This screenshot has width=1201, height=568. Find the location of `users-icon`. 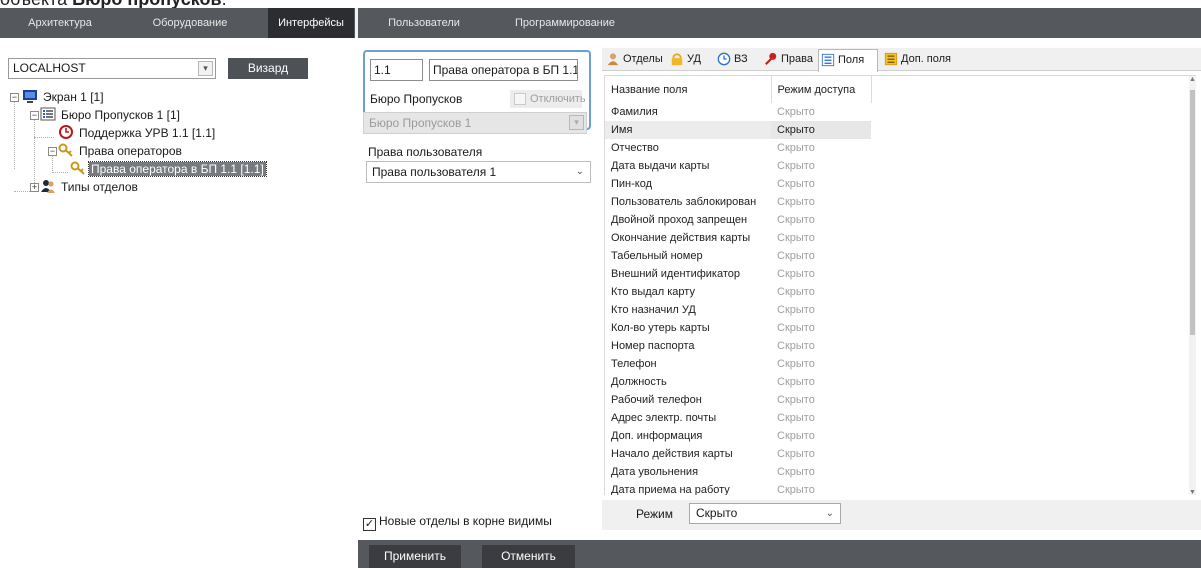

users-icon is located at coordinates (48, 186).